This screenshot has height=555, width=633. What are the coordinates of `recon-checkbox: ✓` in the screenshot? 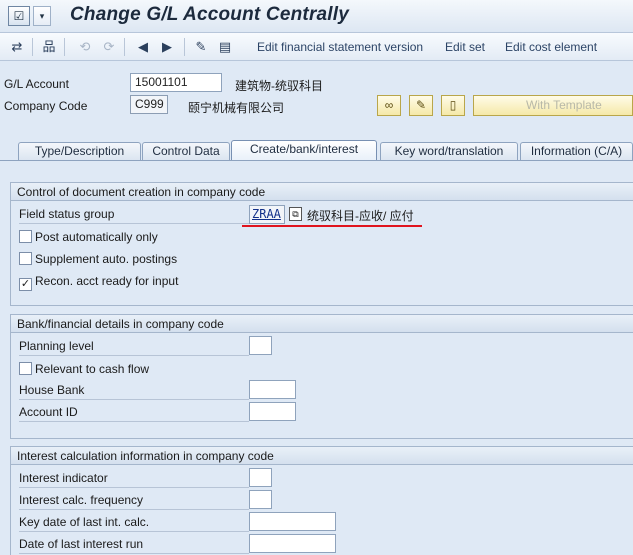 It's located at (25, 284).